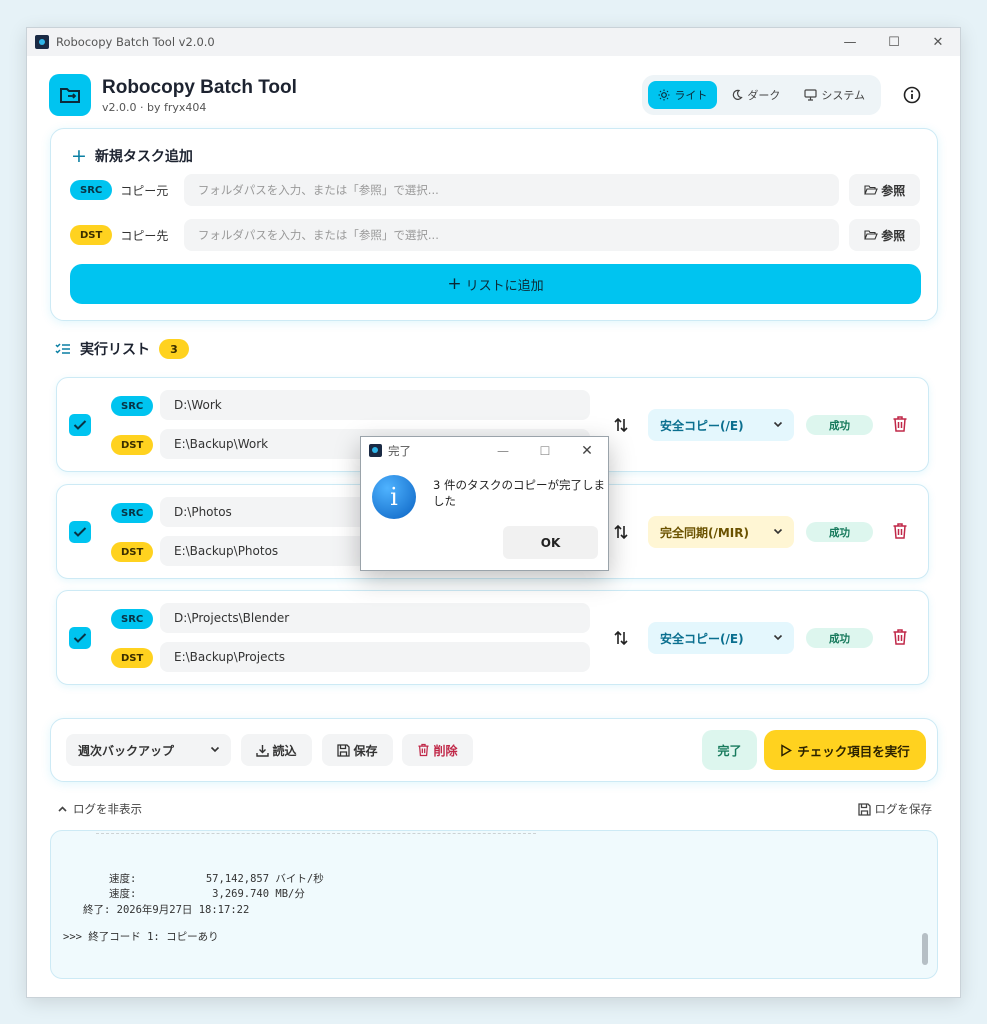 This screenshot has width=987, height=1024. Describe the element at coordinates (545, 450) in the screenshot. I see `dialog-maximize-button: ☐` at that location.